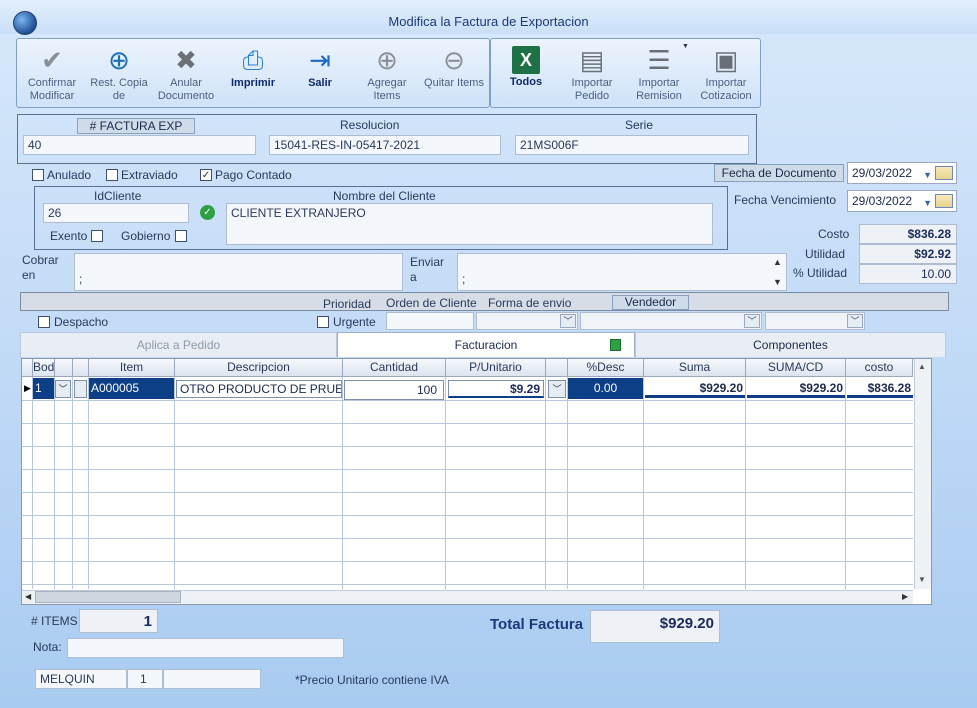 The image size is (977, 708). I want to click on cobrar-en-field: ;, so click(238, 272).